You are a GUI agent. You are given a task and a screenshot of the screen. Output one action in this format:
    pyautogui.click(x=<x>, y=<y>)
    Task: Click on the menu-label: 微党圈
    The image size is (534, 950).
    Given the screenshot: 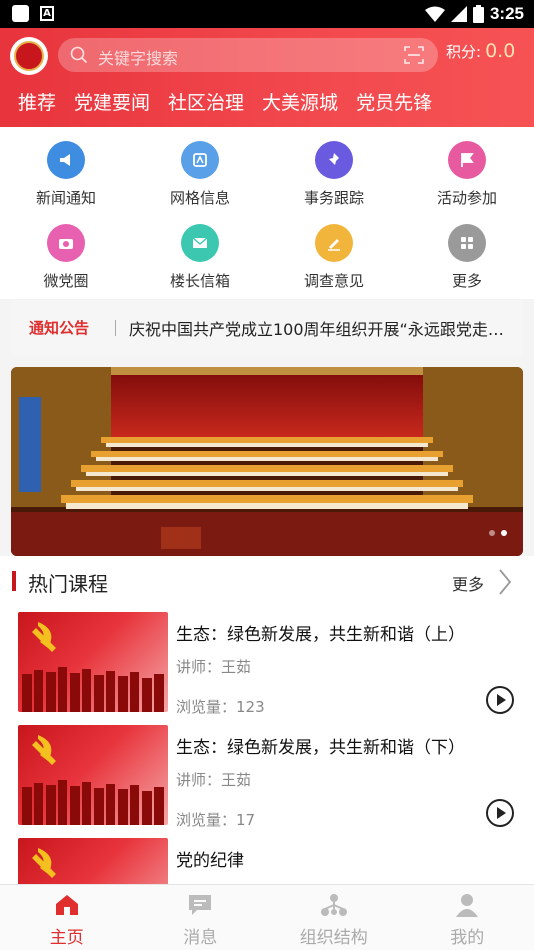 What is the action you would take?
    pyautogui.click(x=66, y=281)
    